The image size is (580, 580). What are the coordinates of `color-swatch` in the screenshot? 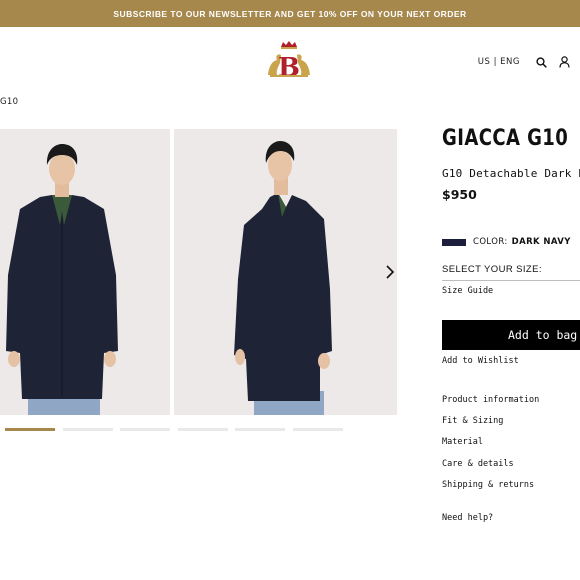 It's located at (454, 242).